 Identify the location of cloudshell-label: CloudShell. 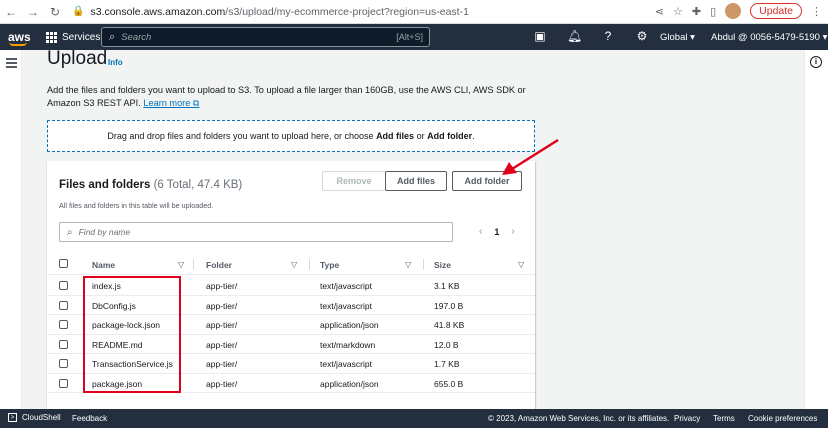
(41, 417).